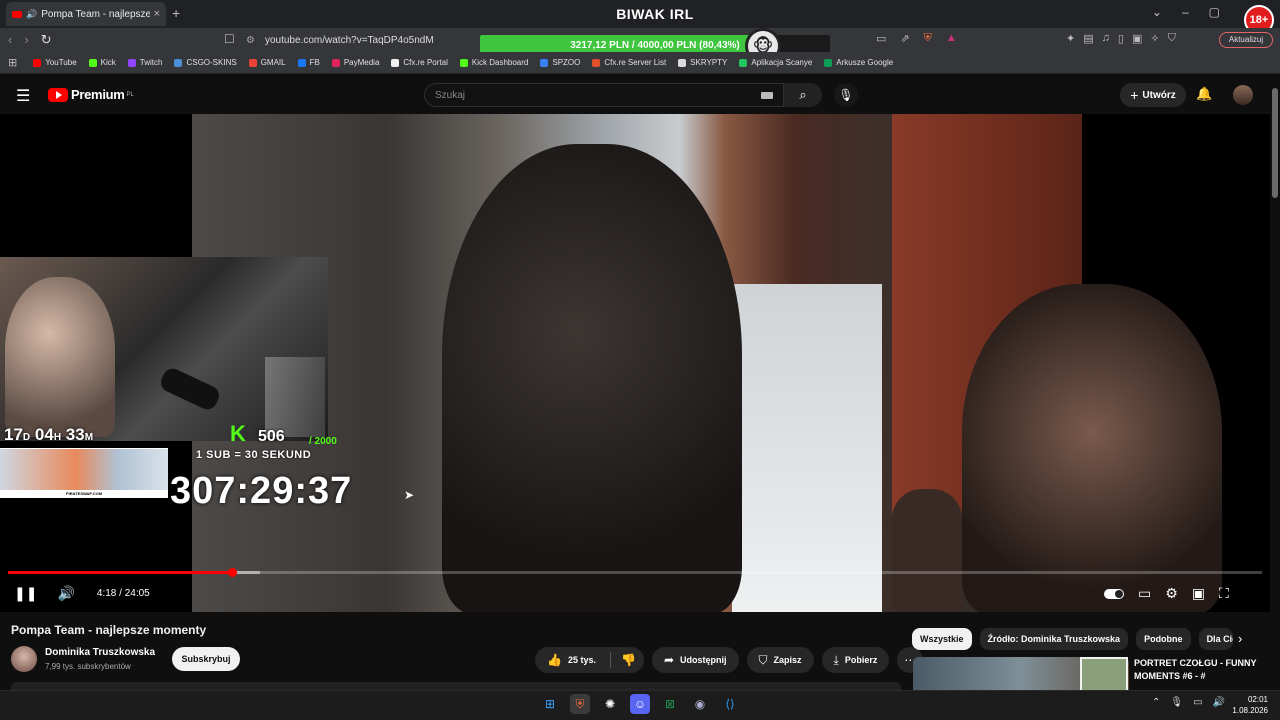  What do you see at coordinates (951, 38) in the screenshot?
I see `brave-rewards-icon: ▲` at bounding box center [951, 38].